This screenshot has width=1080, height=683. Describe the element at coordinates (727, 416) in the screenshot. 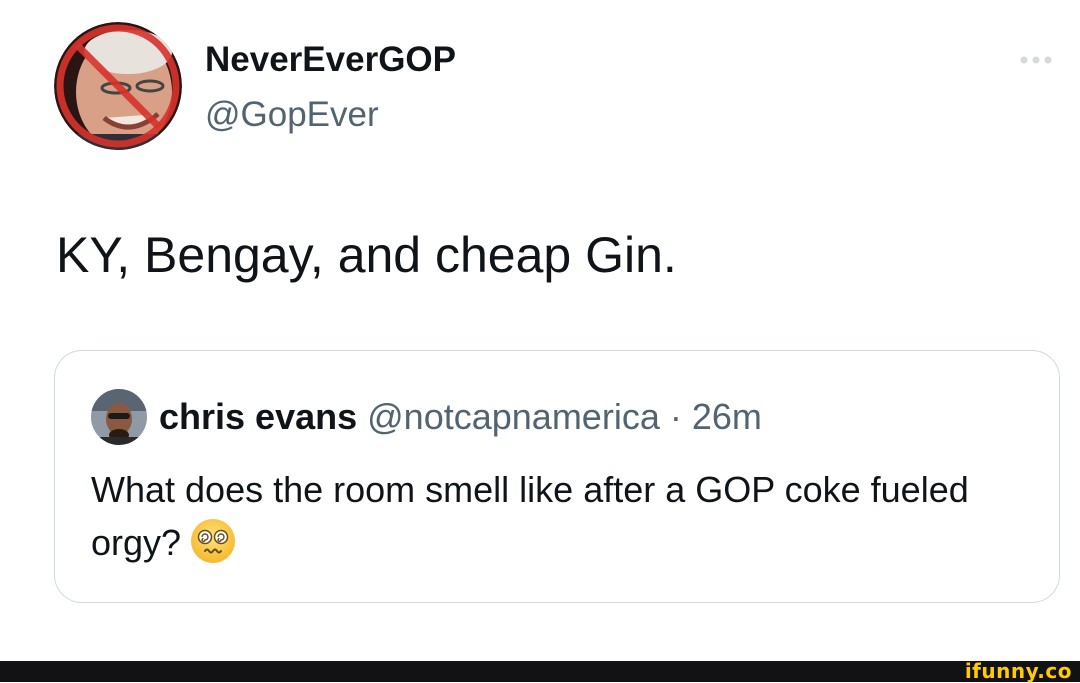

I see `quoted-timestamp: 26m` at that location.